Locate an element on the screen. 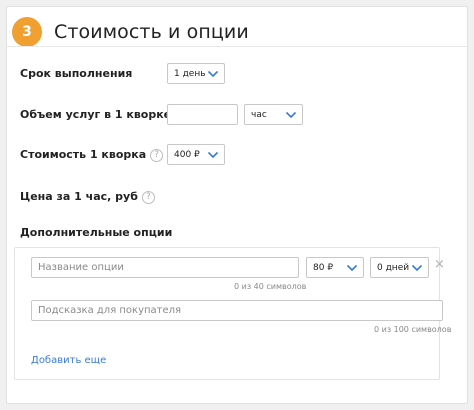 Image resolution: width=474 pixels, height=410 pixels. hourly-price-label: Цена за 1 час, руб? is located at coordinates (87, 197).